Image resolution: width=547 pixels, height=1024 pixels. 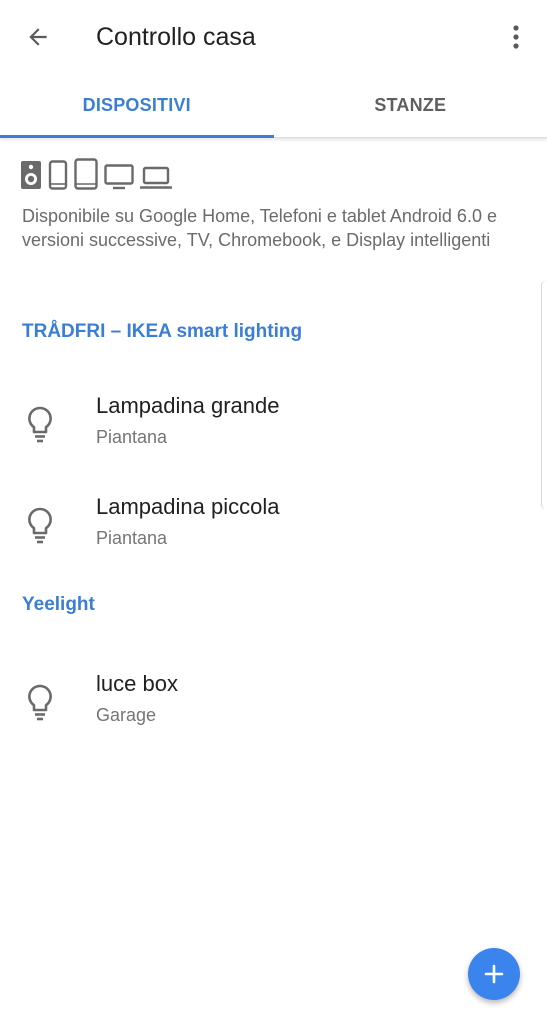 I want to click on add-icon, so click(x=494, y=974).